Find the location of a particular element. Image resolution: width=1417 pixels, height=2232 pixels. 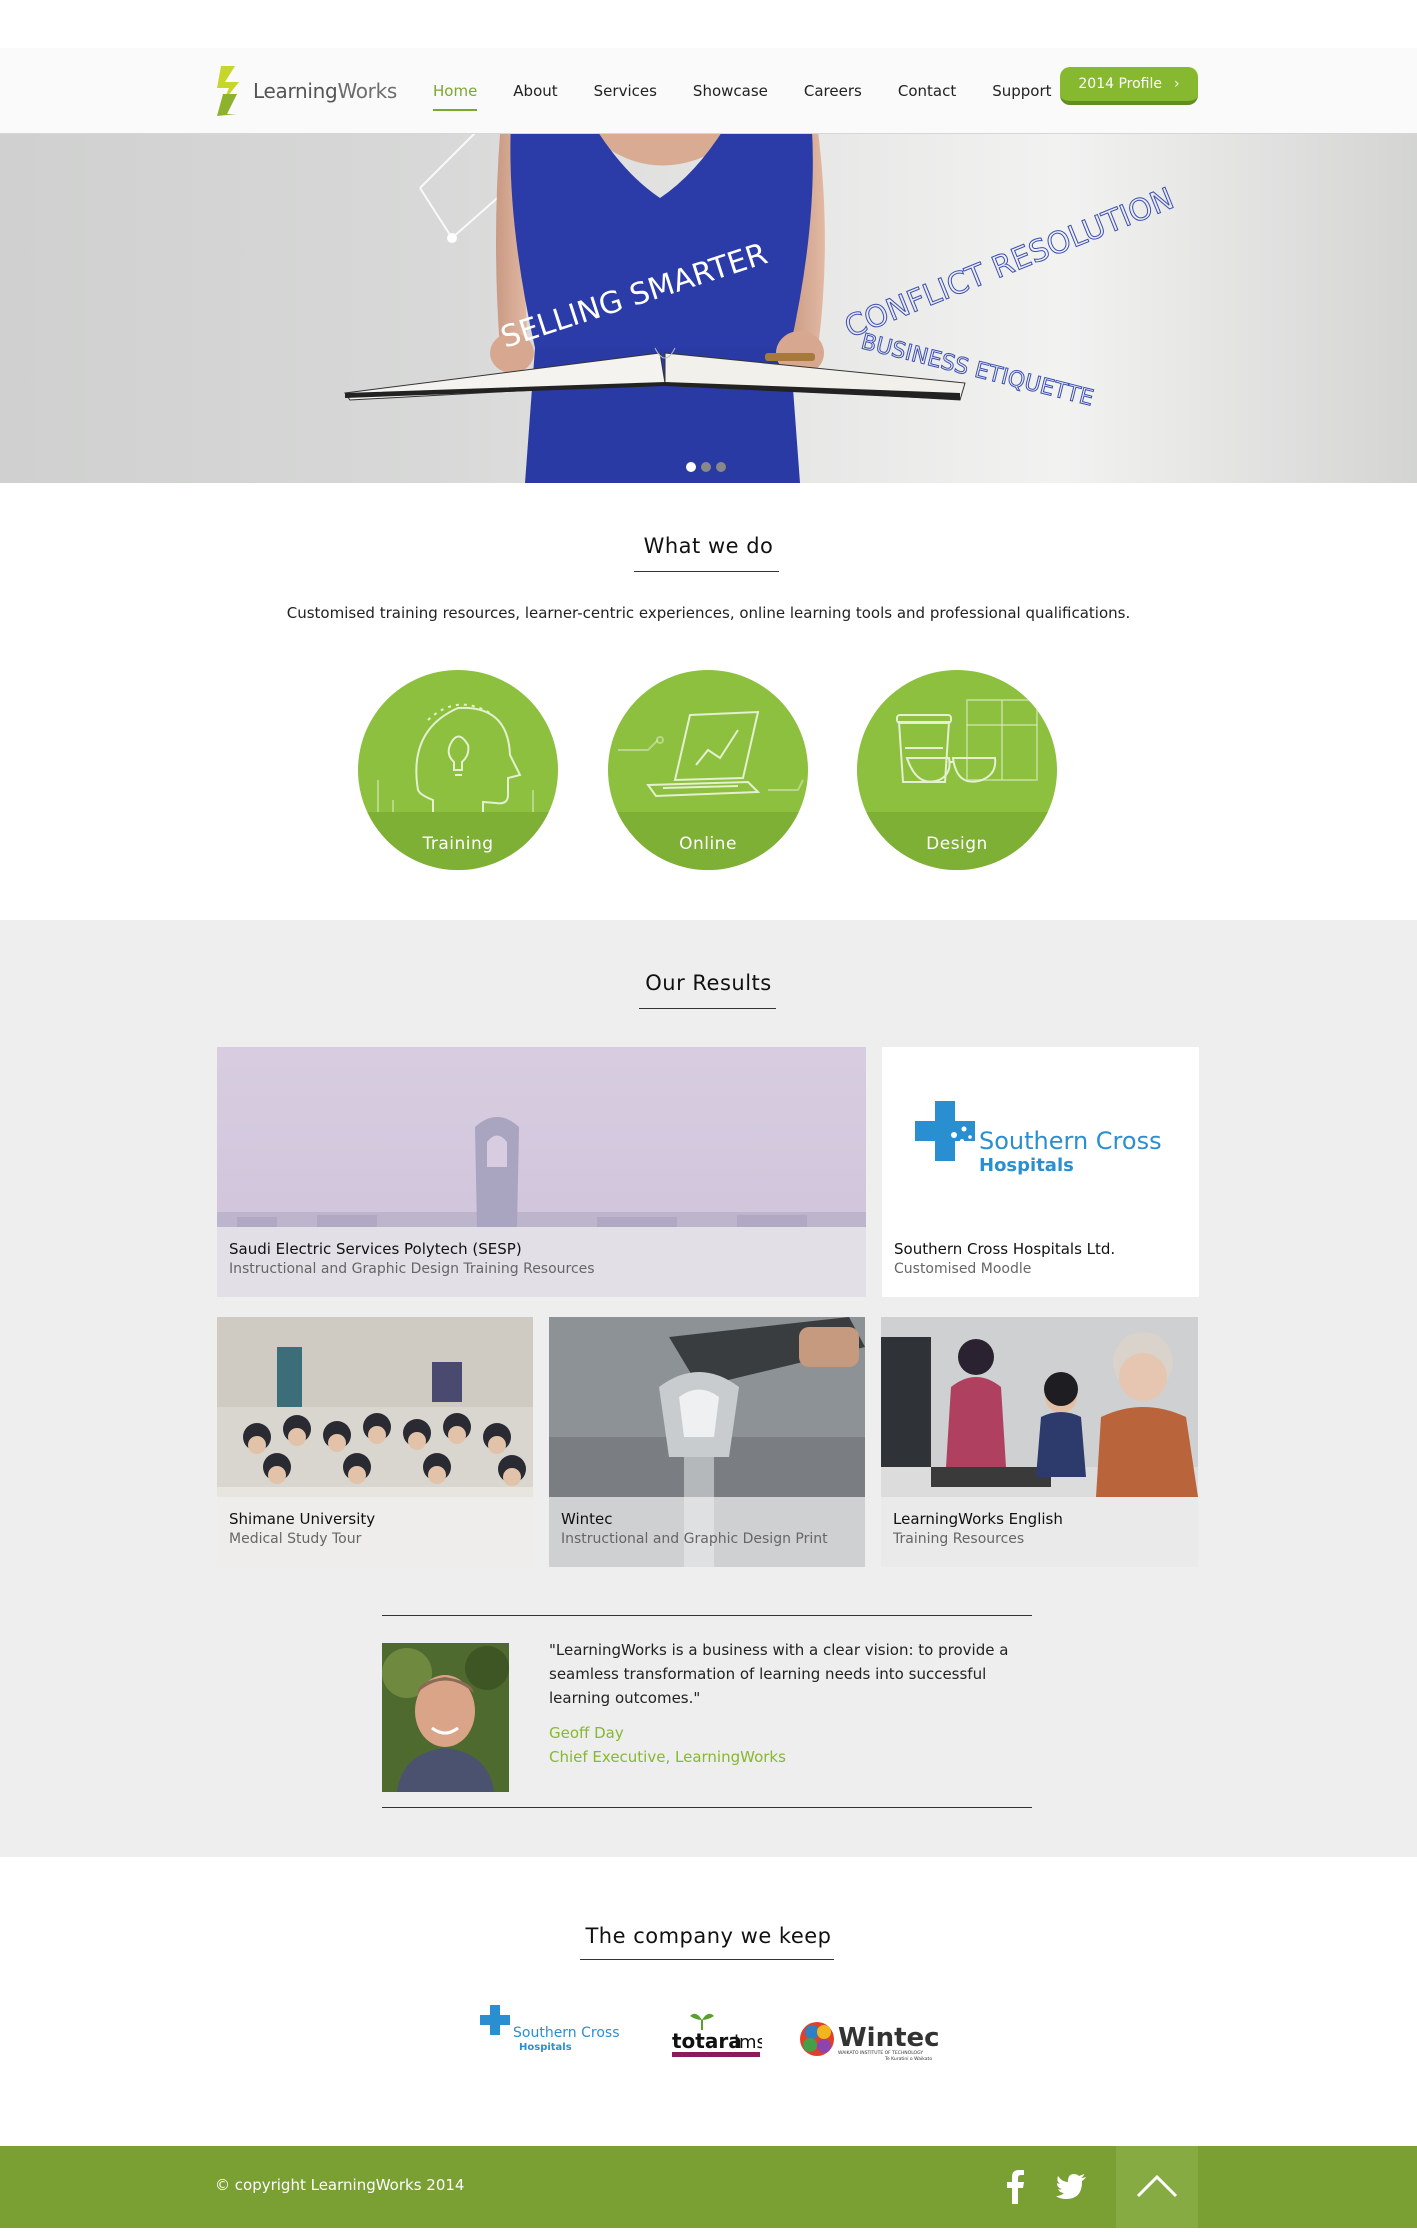

site-footer: © copyright LearningWorks 2014 is located at coordinates (708, 2187).